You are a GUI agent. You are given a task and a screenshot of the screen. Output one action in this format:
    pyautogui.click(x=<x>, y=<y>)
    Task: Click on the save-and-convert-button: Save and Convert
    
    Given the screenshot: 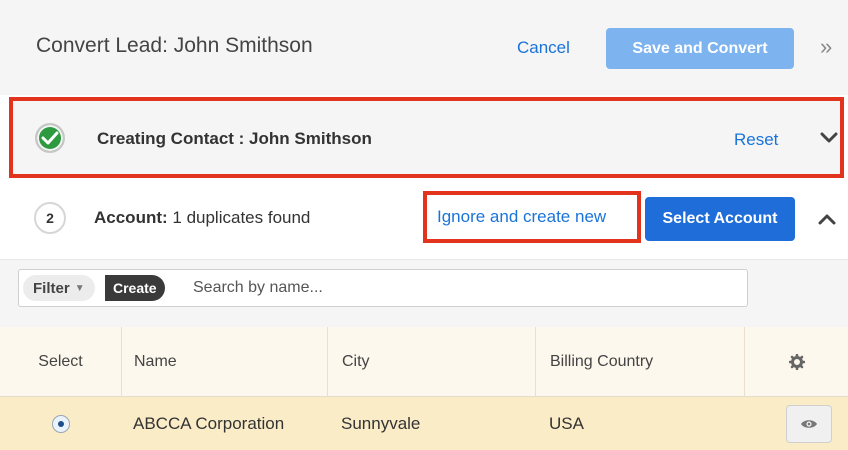 What is the action you would take?
    pyautogui.click(x=700, y=48)
    